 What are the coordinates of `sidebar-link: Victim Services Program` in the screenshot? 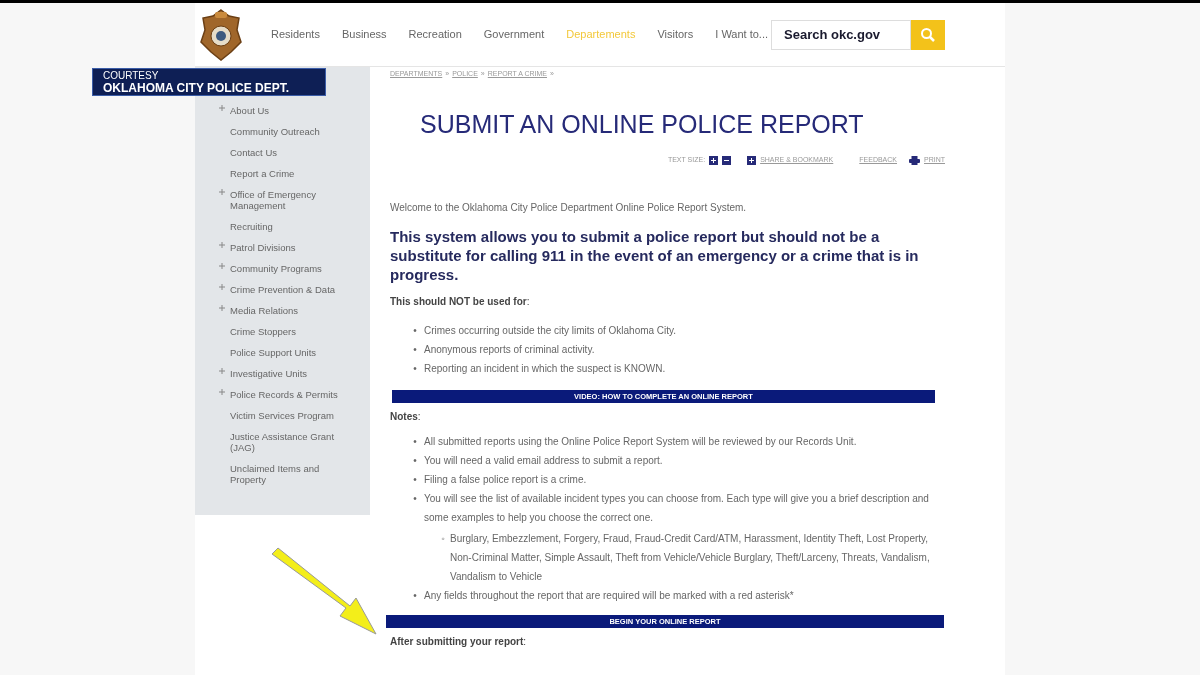 It's located at (285, 415).